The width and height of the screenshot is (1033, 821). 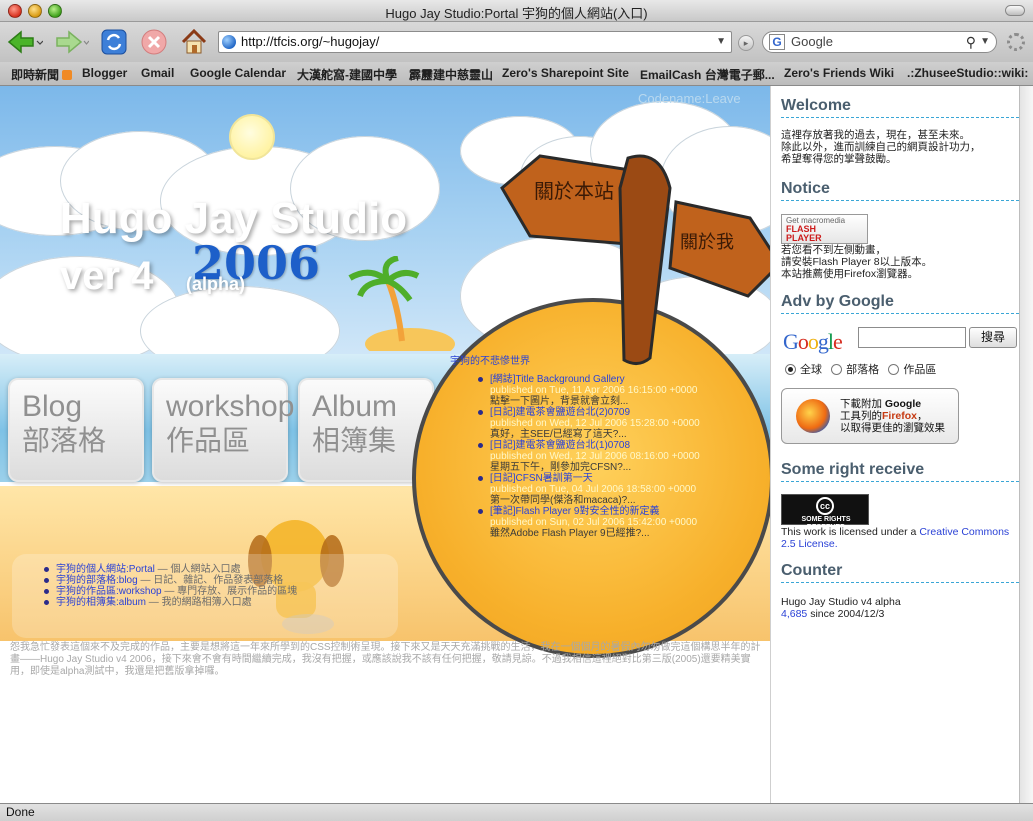 I want to click on search-placeholder: Google, so click(x=812, y=41).